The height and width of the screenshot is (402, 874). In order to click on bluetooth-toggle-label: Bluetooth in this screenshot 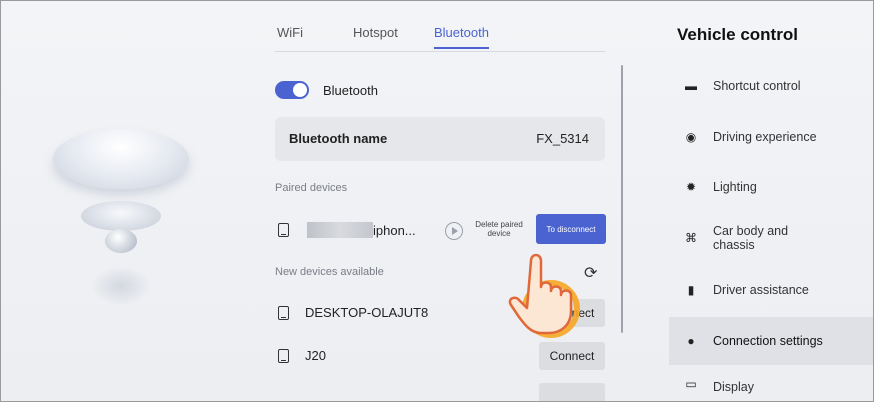, I will do `click(350, 90)`.